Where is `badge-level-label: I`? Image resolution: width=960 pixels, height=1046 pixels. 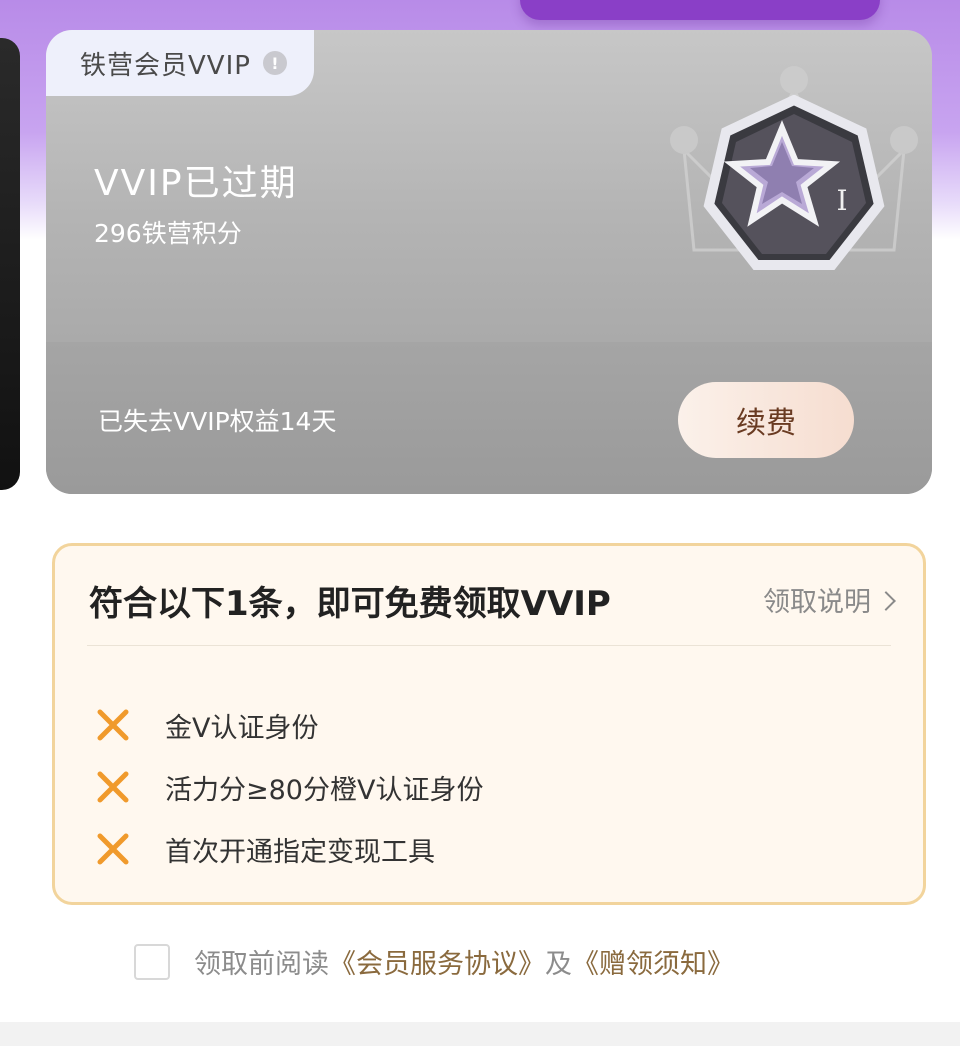 badge-level-label: I is located at coordinates (841, 200).